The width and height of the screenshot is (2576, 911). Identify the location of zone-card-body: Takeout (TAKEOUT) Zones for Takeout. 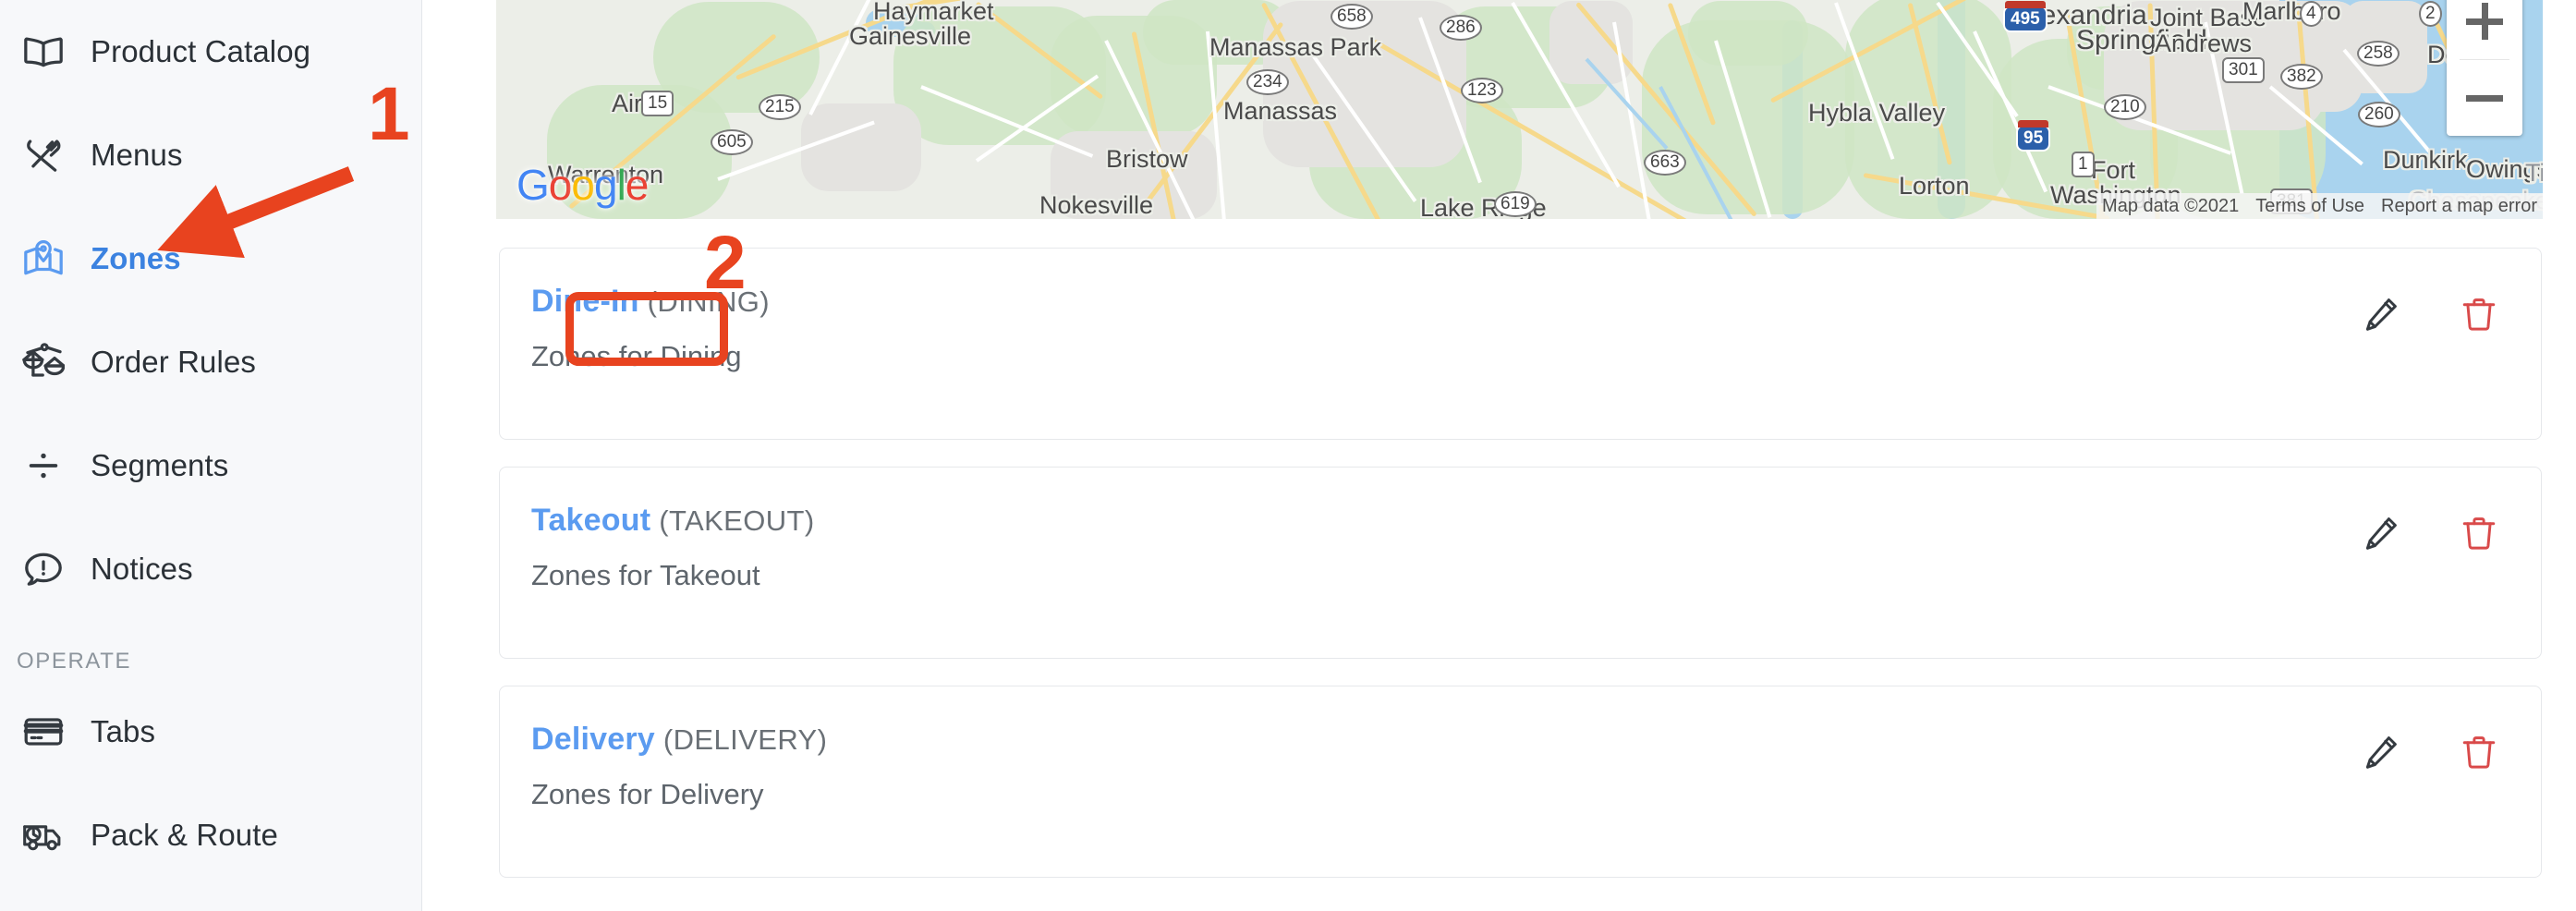
(1430, 530).